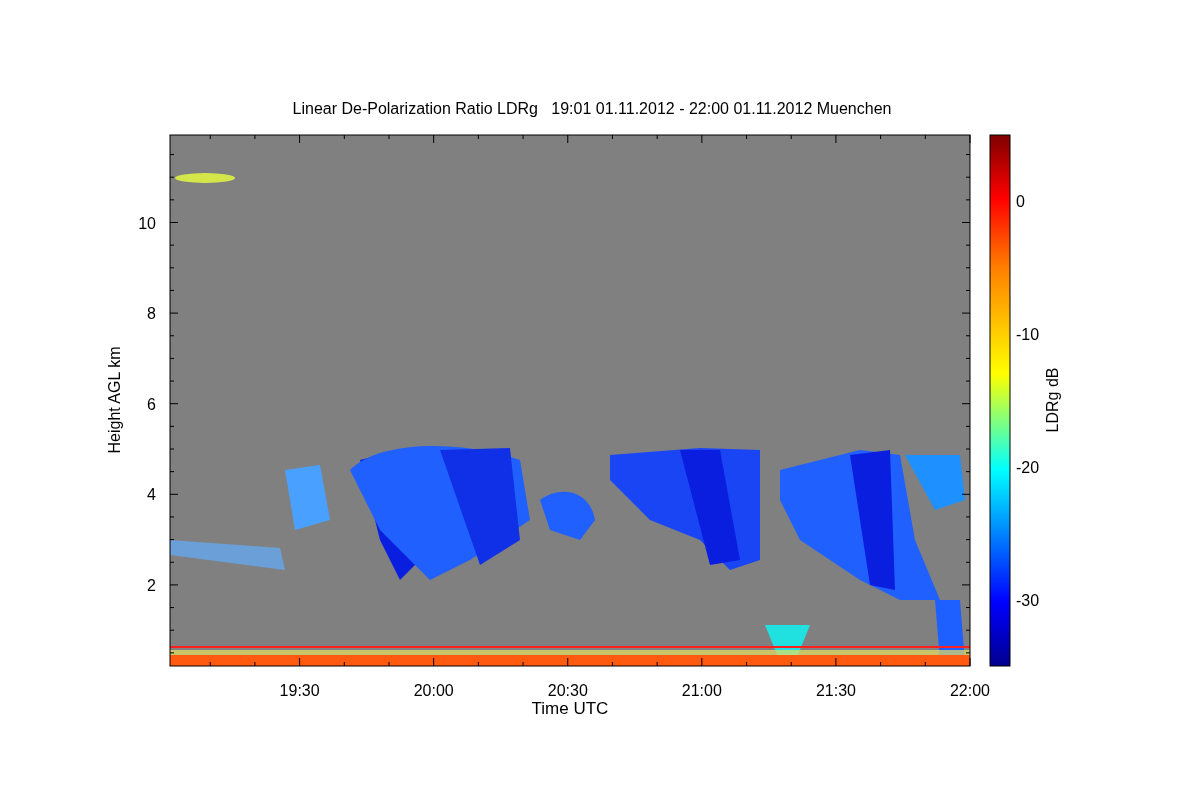  What do you see at coordinates (835, 690) in the screenshot?
I see `x-tick-label: 21:30` at bounding box center [835, 690].